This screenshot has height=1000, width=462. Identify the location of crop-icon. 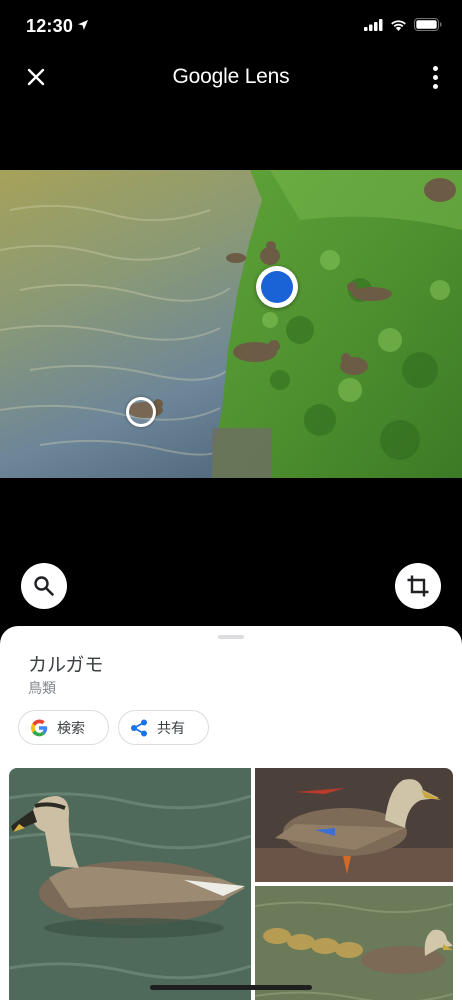
(418, 586).